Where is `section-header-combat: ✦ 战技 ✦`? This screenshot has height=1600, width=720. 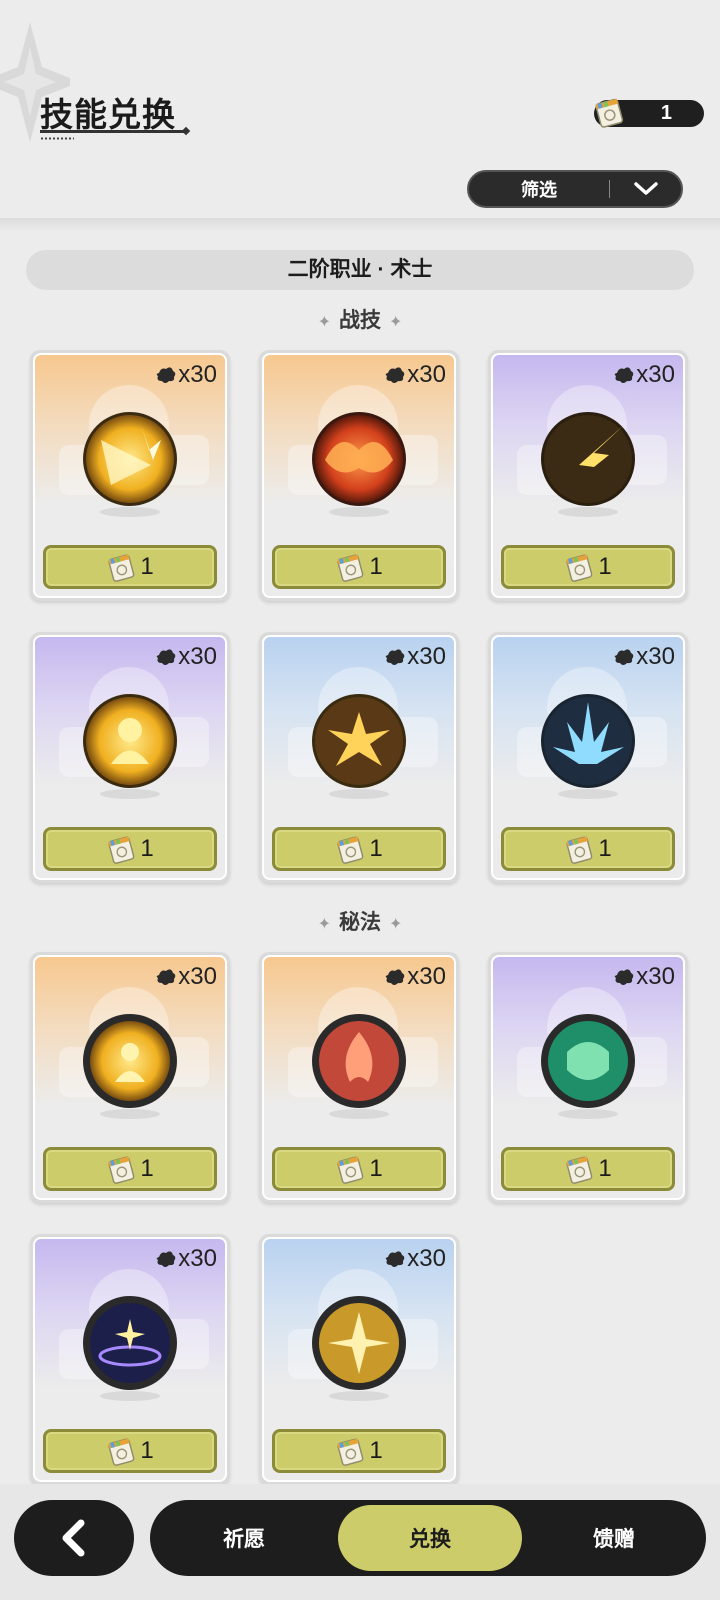
section-header-combat: ✦ 战技 ✦ is located at coordinates (360, 320).